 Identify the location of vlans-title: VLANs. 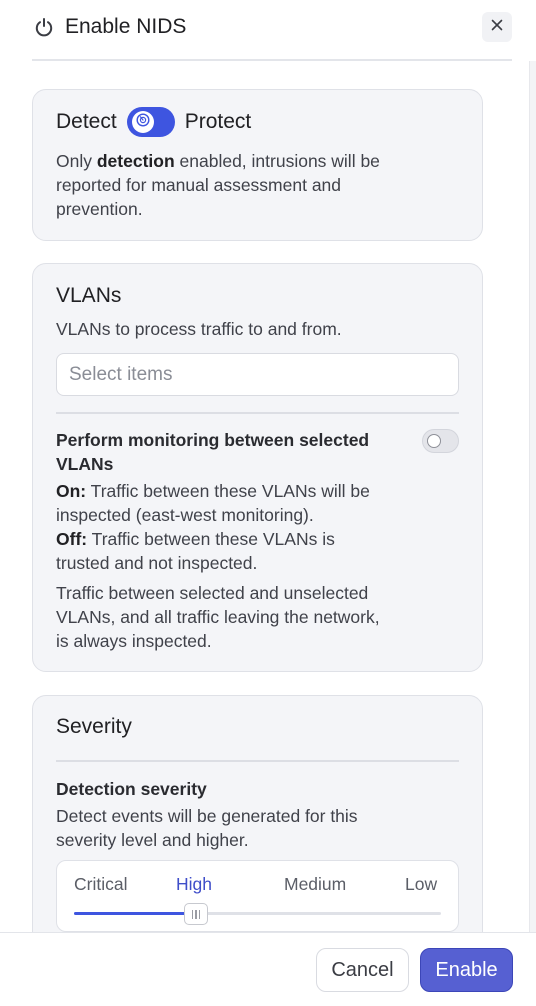
(89, 295).